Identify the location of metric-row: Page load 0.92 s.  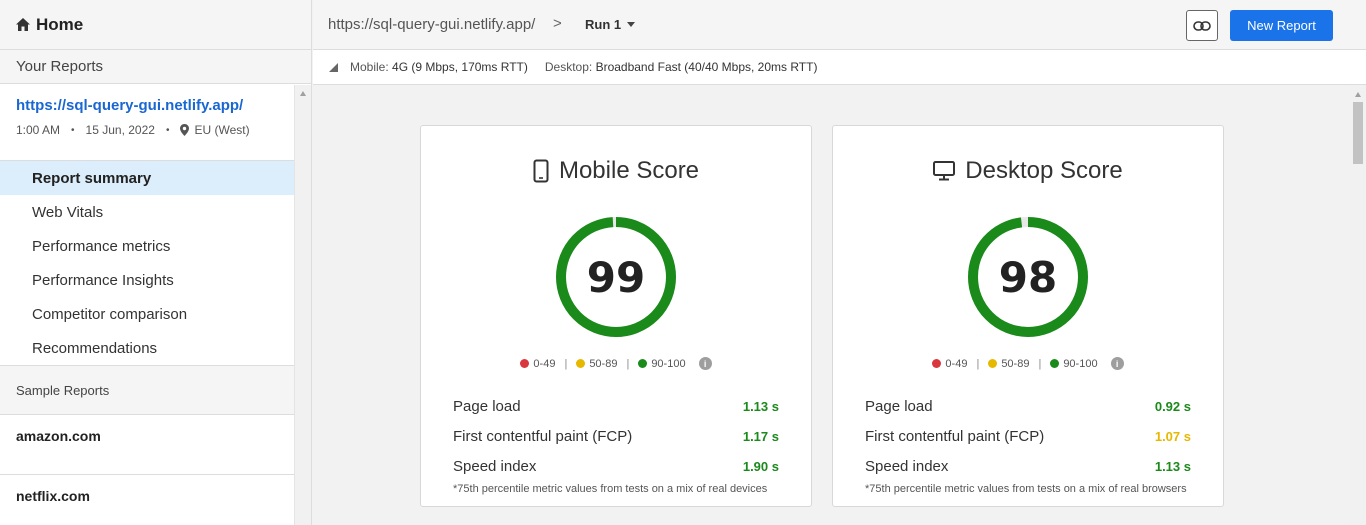
(1028, 406).